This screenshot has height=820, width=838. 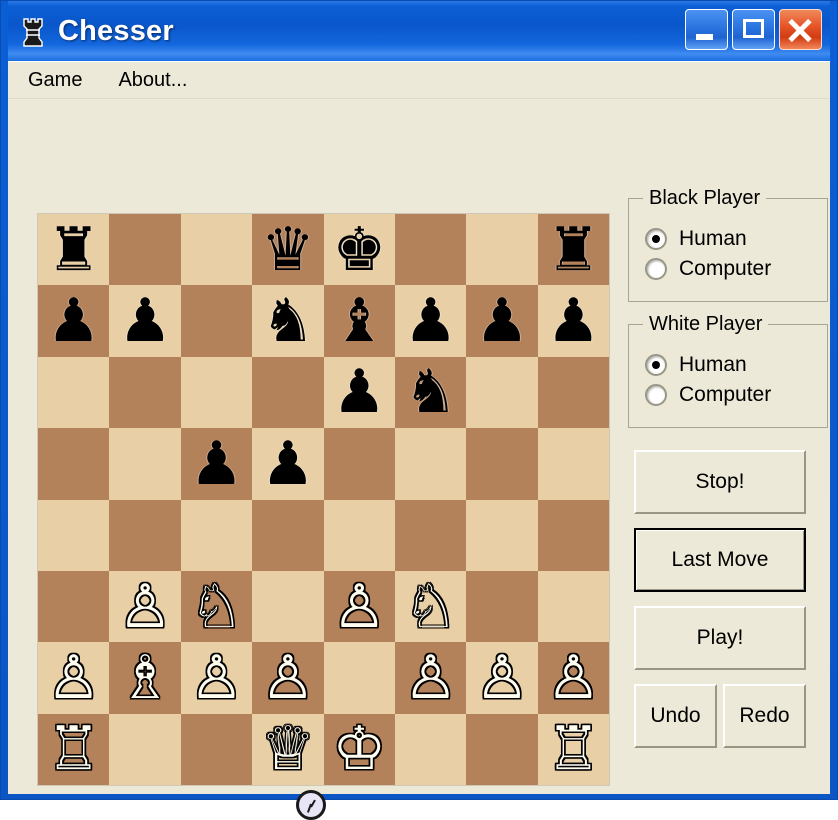 I want to click on square-c2: ♙, so click(x=216, y=678).